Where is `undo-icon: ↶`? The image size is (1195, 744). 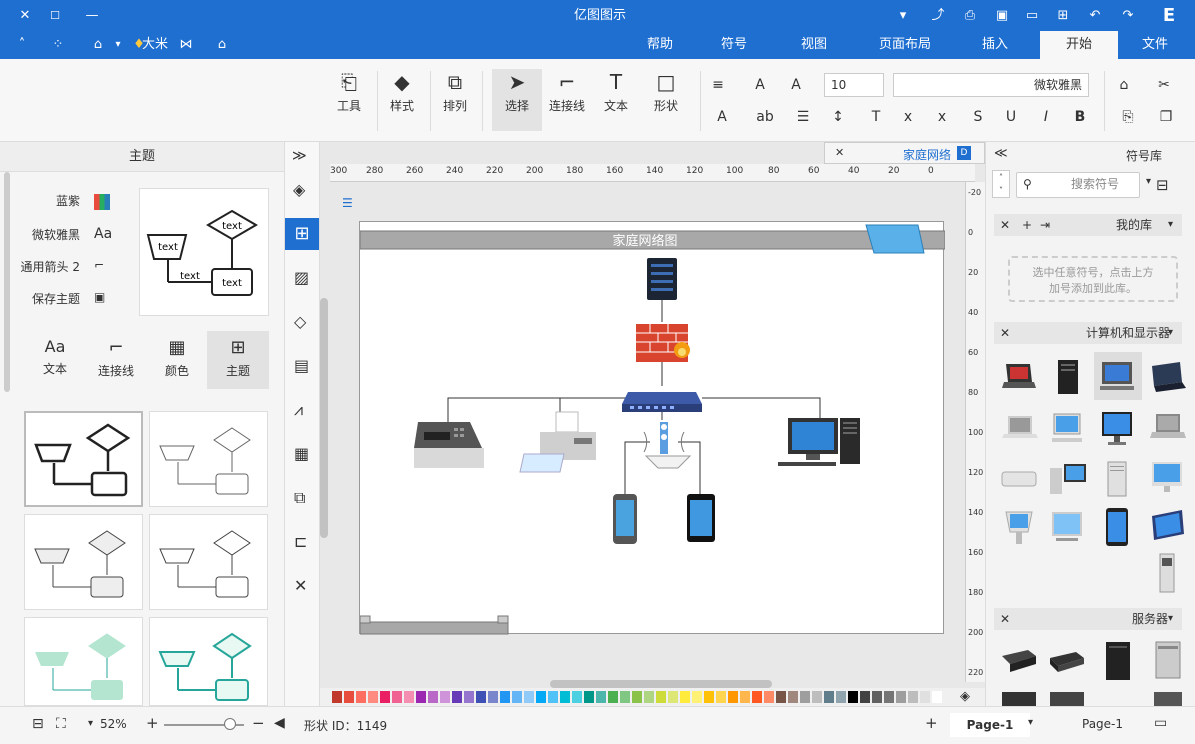
undo-icon: ↶ is located at coordinates (1095, 15).